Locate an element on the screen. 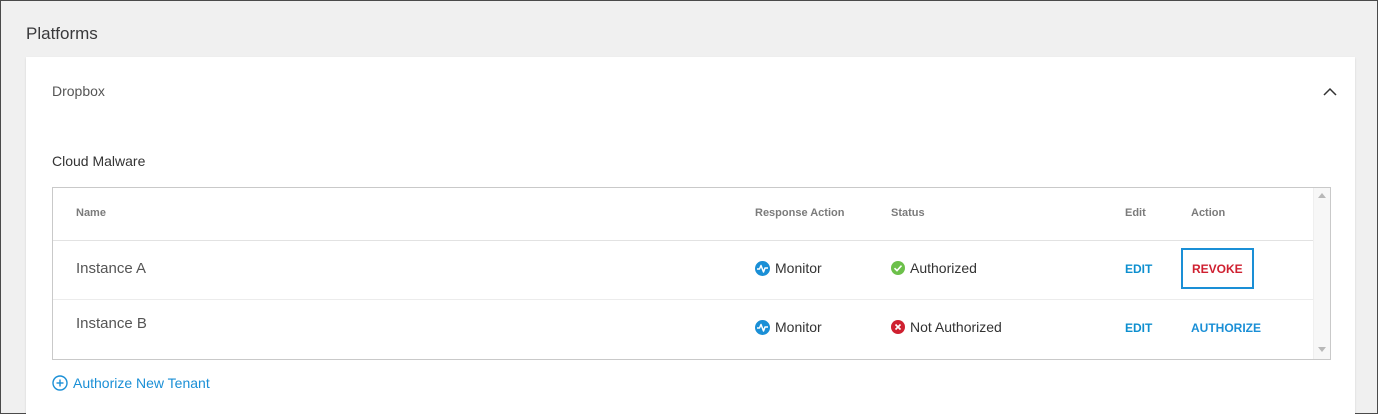  status-cell: Authorized is located at coordinates (934, 268).